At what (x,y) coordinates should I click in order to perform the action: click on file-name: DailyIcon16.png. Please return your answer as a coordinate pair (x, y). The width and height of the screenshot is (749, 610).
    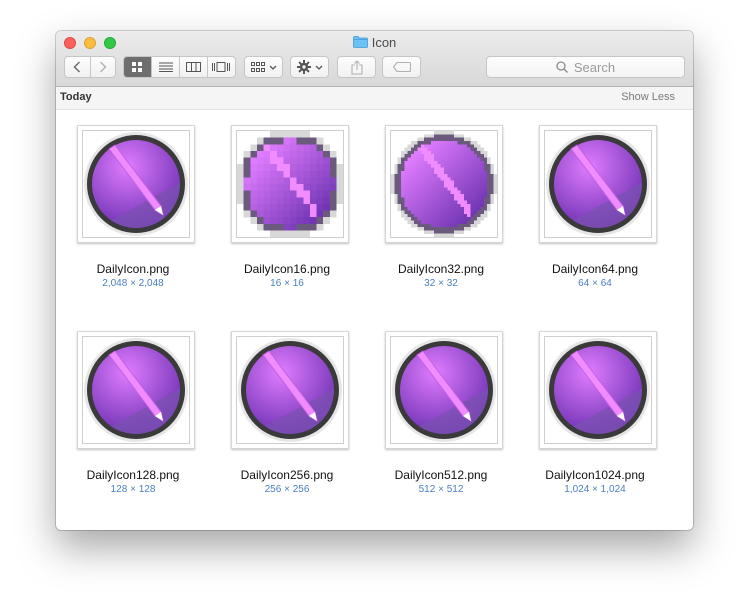
    Looking at the image, I should click on (287, 269).